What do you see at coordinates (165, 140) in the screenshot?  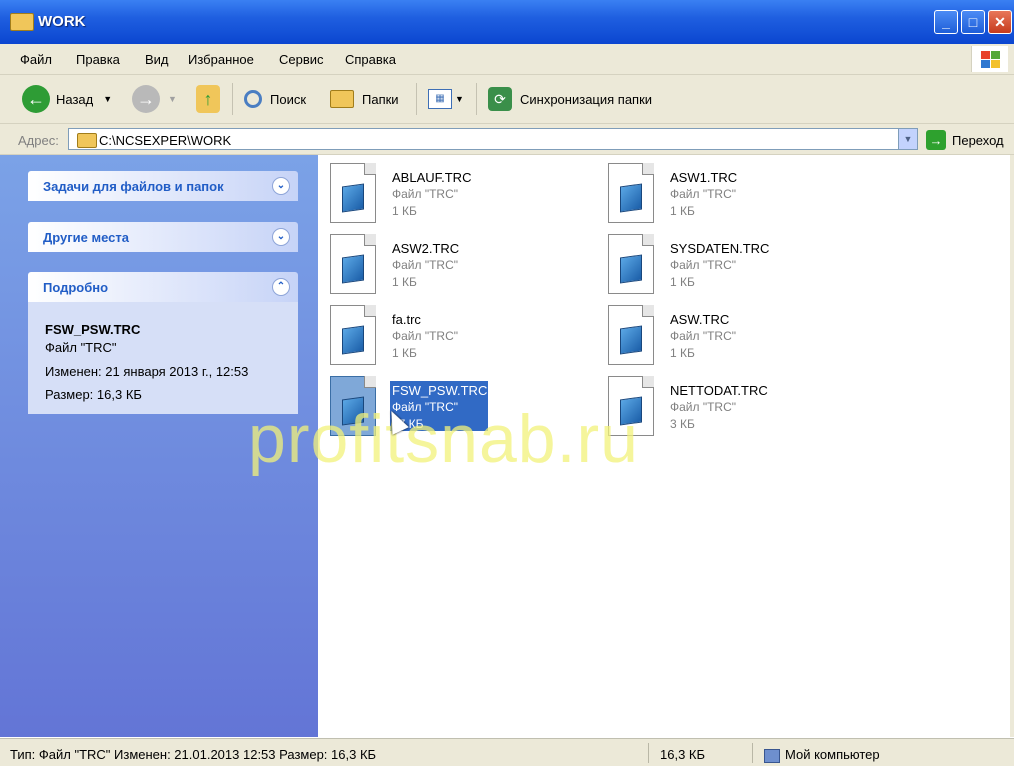 I see `address-path: C:\NCSEXPER\WORK` at bounding box center [165, 140].